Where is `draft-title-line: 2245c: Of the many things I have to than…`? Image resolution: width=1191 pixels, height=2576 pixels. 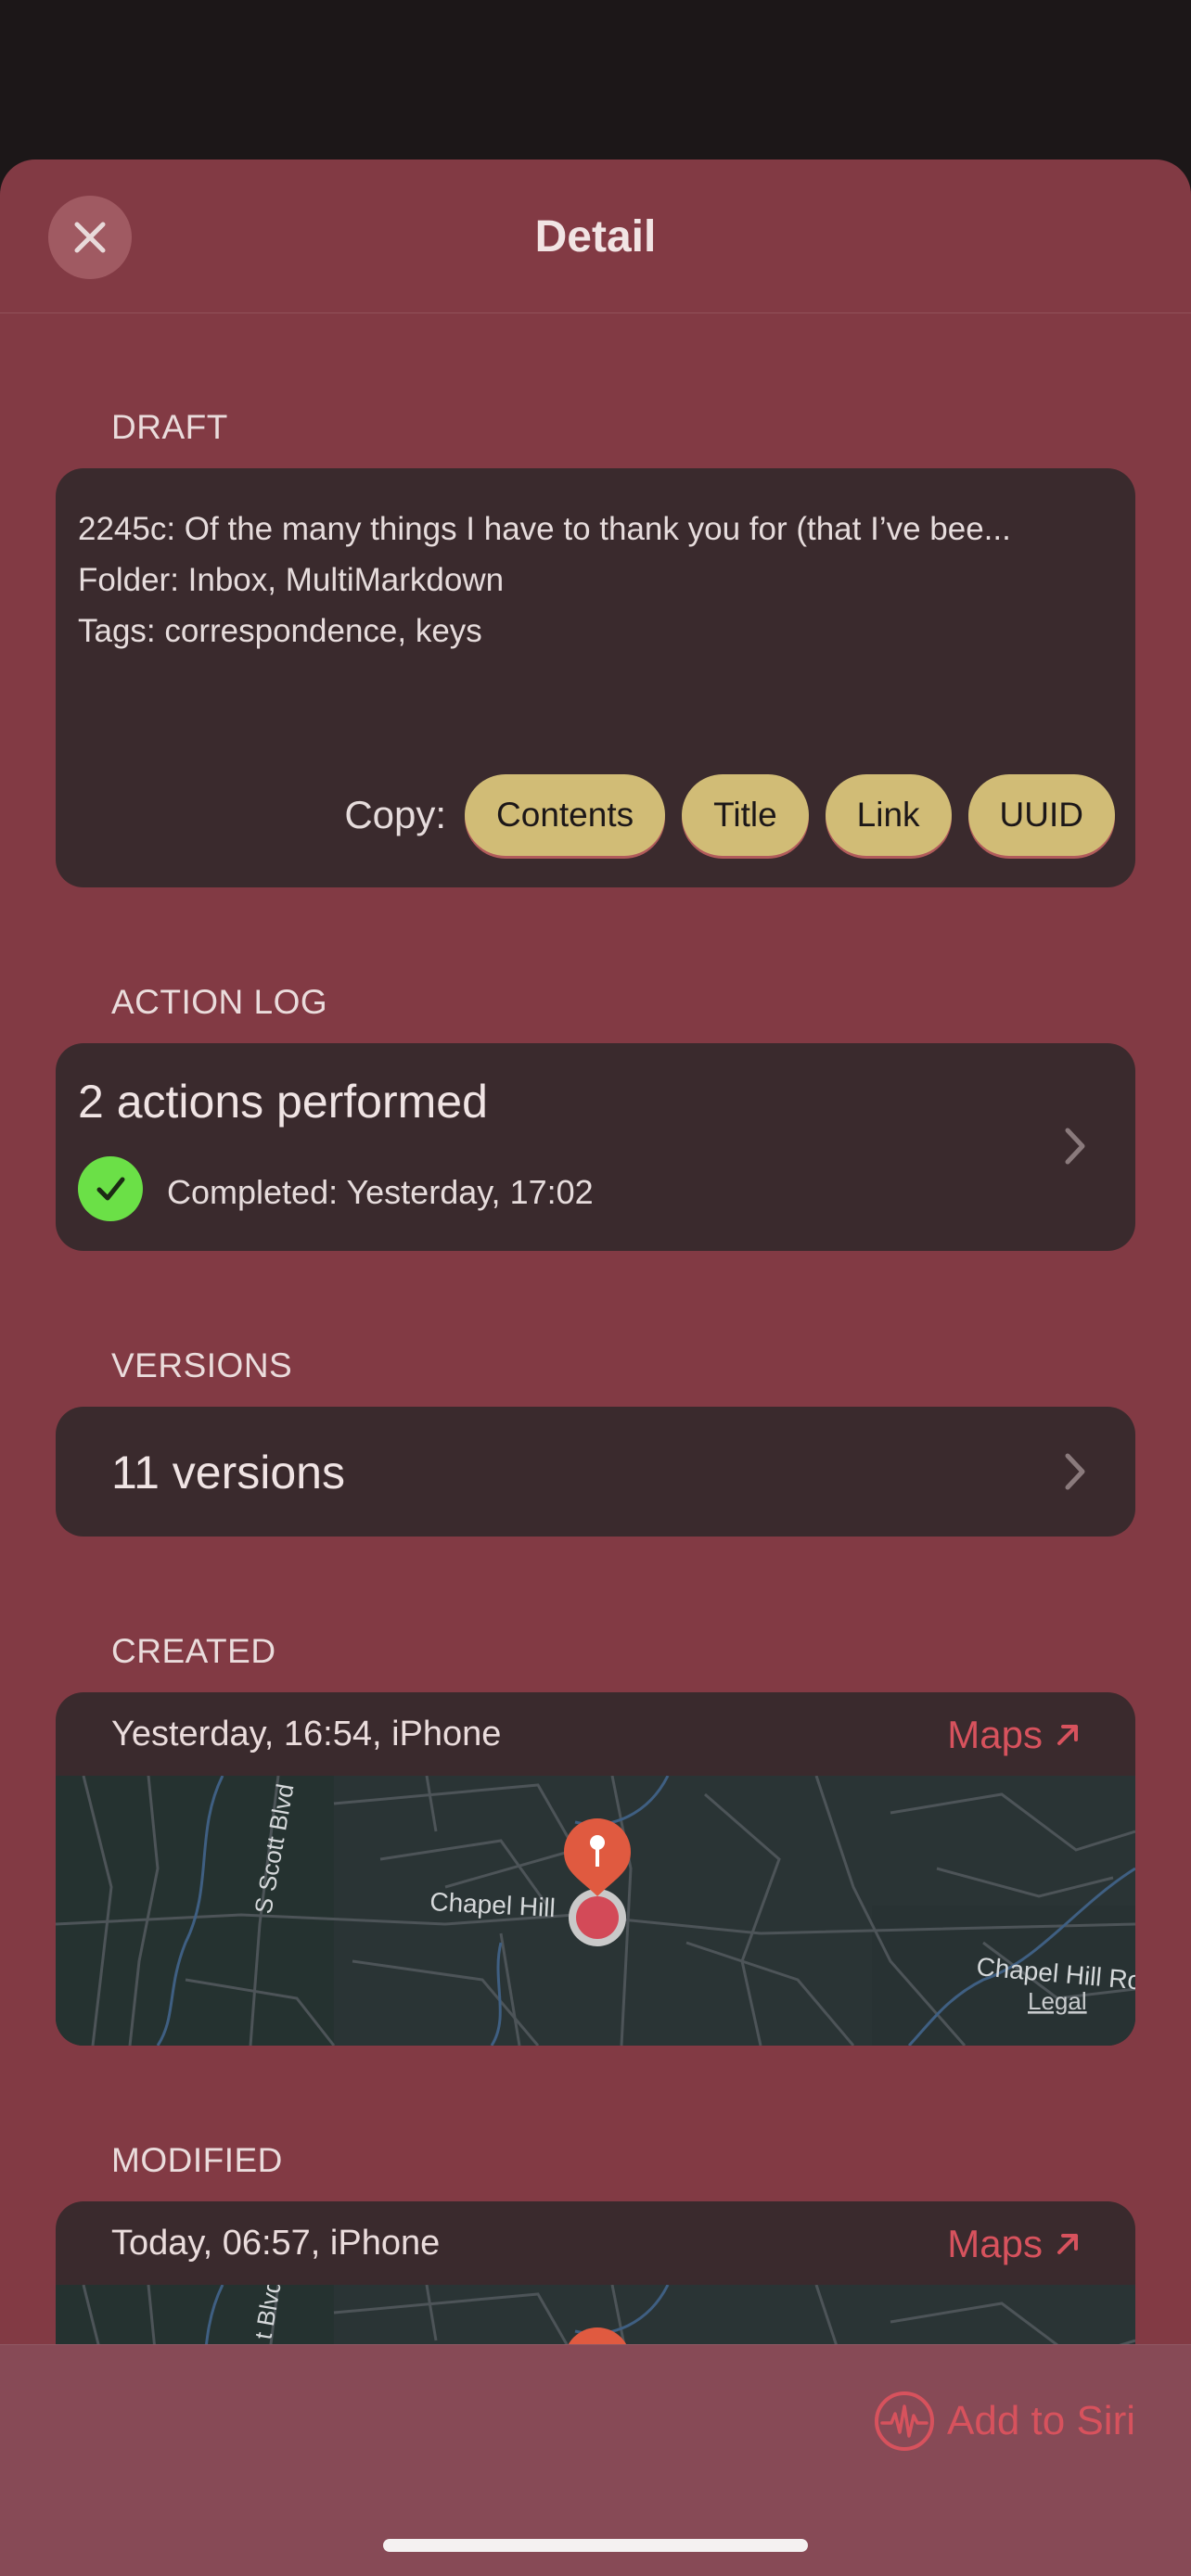
draft-title-line: 2245c: Of the many things I have to than… is located at coordinates (545, 529).